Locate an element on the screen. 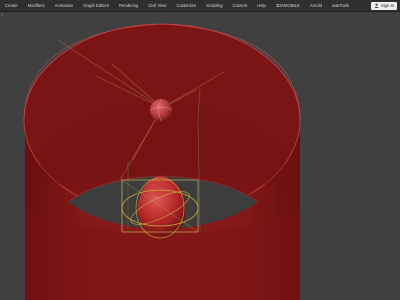 The height and width of the screenshot is (300, 400). sign-in-label: Sign In is located at coordinates (387, 5).